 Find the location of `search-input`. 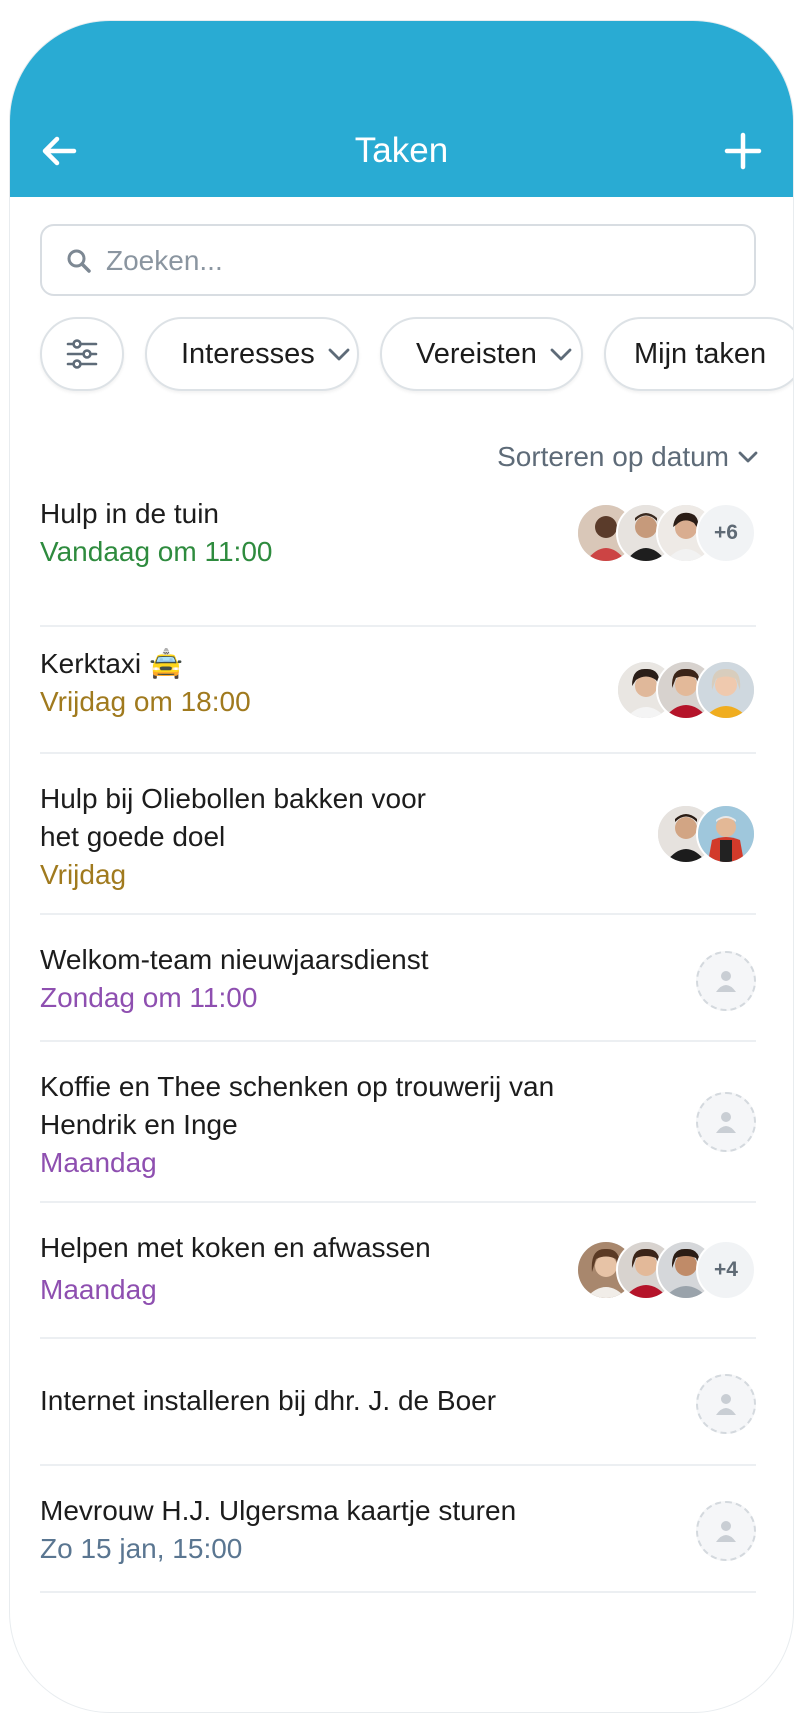

search-input is located at coordinates (416, 261).